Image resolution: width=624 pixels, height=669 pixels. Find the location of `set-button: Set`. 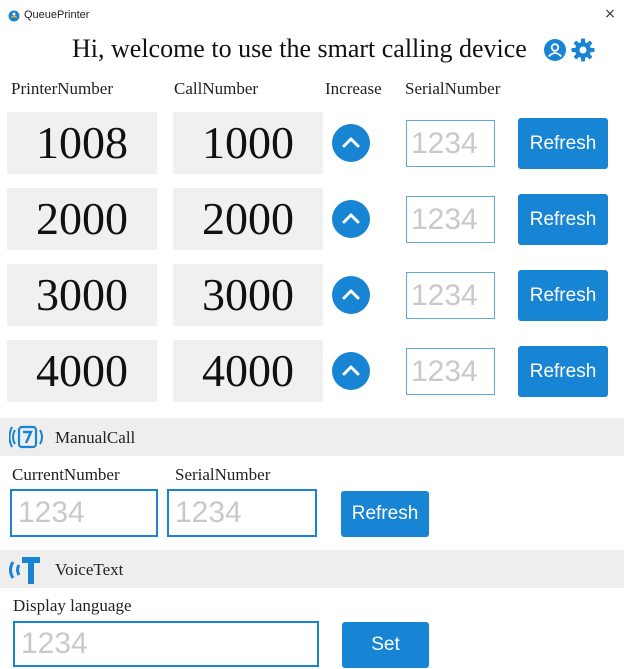

set-button: Set is located at coordinates (385, 645).